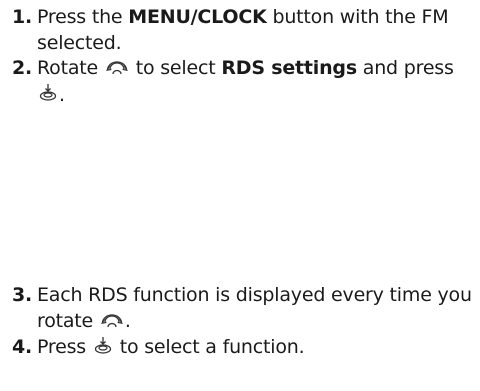  I want to click on step-number: 3., so click(22, 295).